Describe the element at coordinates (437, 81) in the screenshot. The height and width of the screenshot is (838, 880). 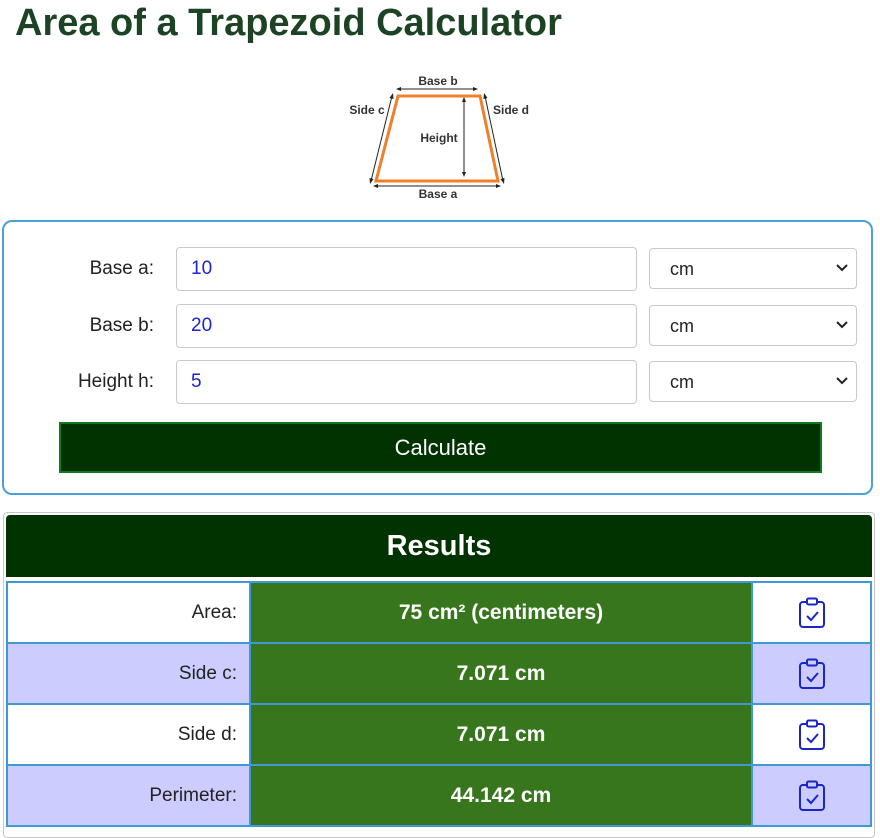
I see `diagram-label-base-b: Base b` at that location.